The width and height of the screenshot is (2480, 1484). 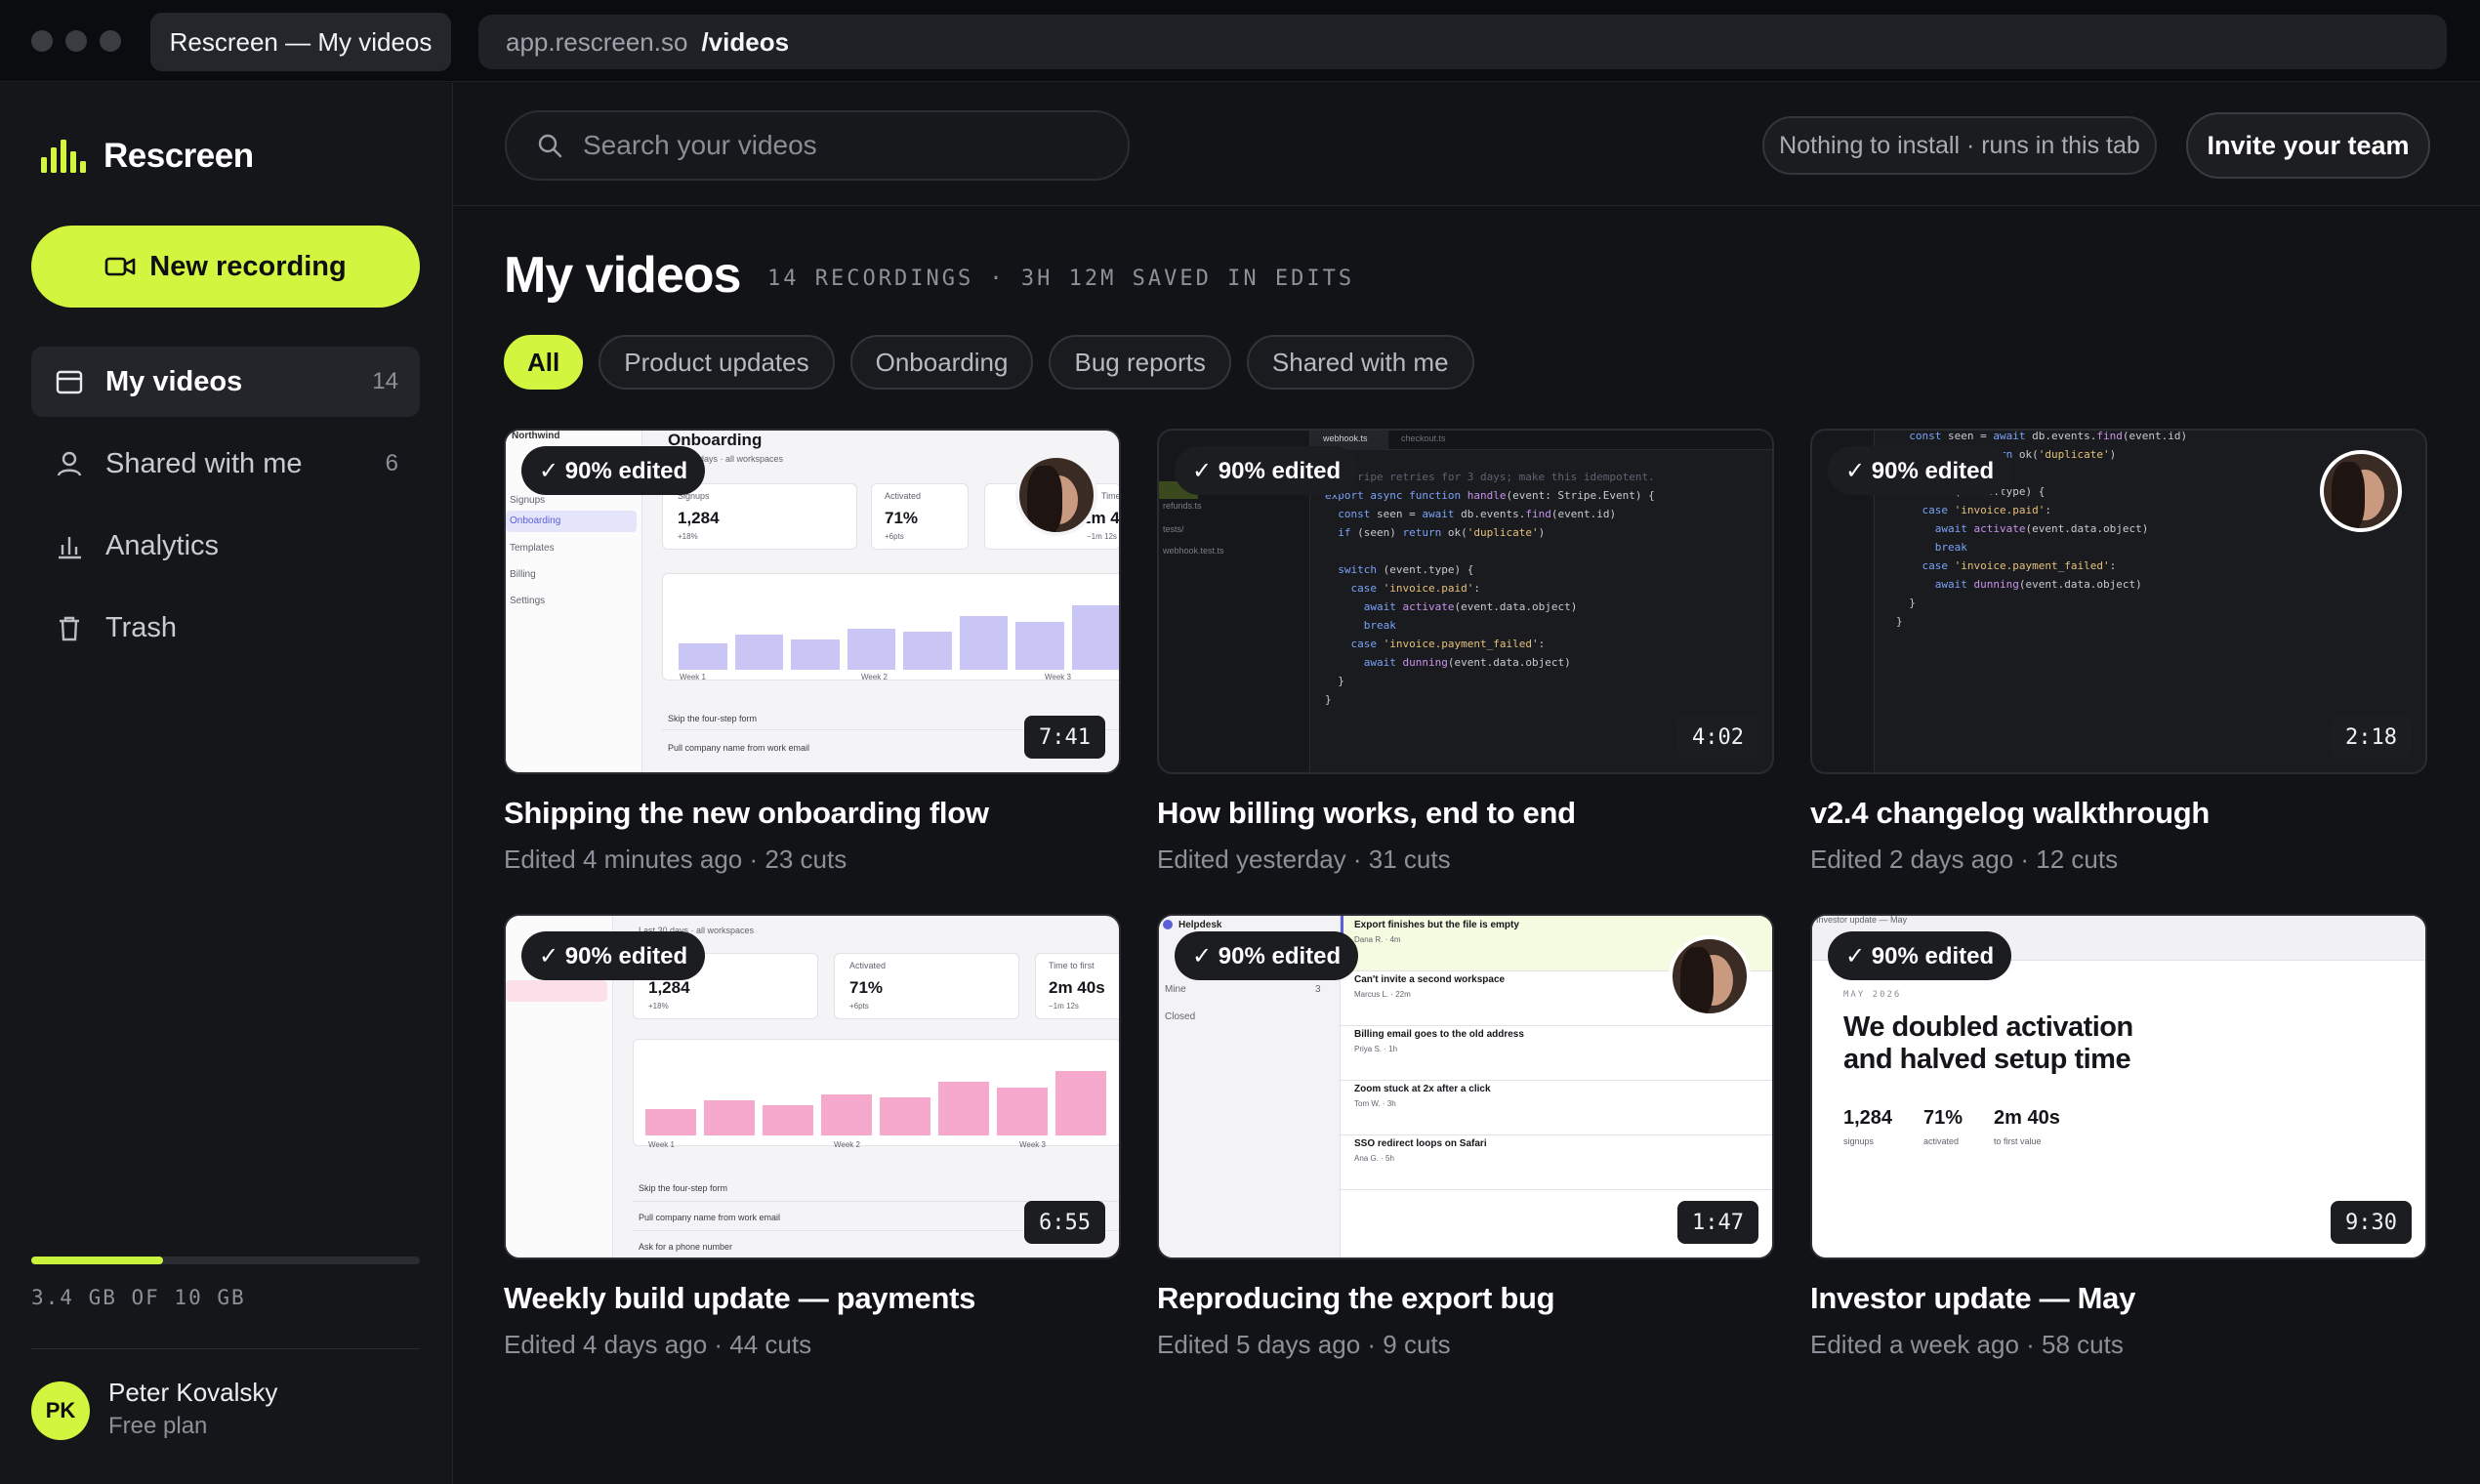 I want to click on thumb-nav-item: Billing, so click(x=523, y=575).